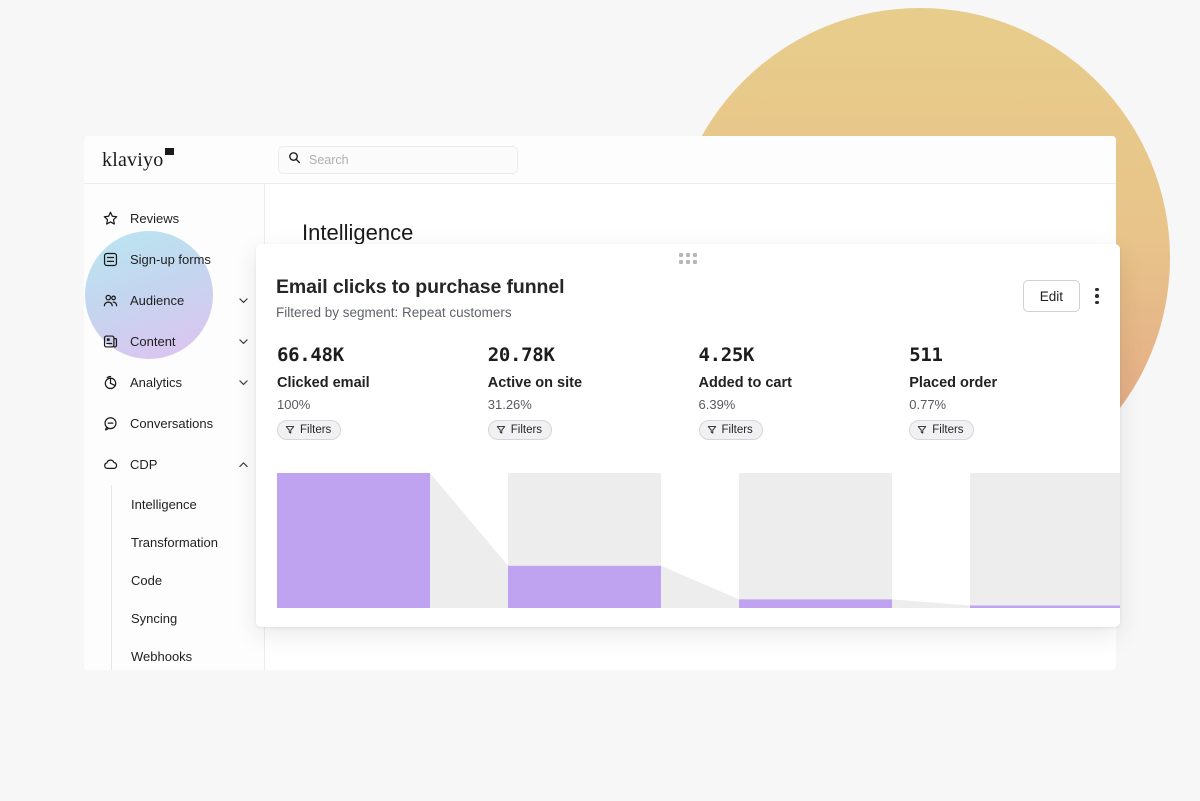  Describe the element at coordinates (358, 232) in the screenshot. I see `page-title: Intelligence` at that location.